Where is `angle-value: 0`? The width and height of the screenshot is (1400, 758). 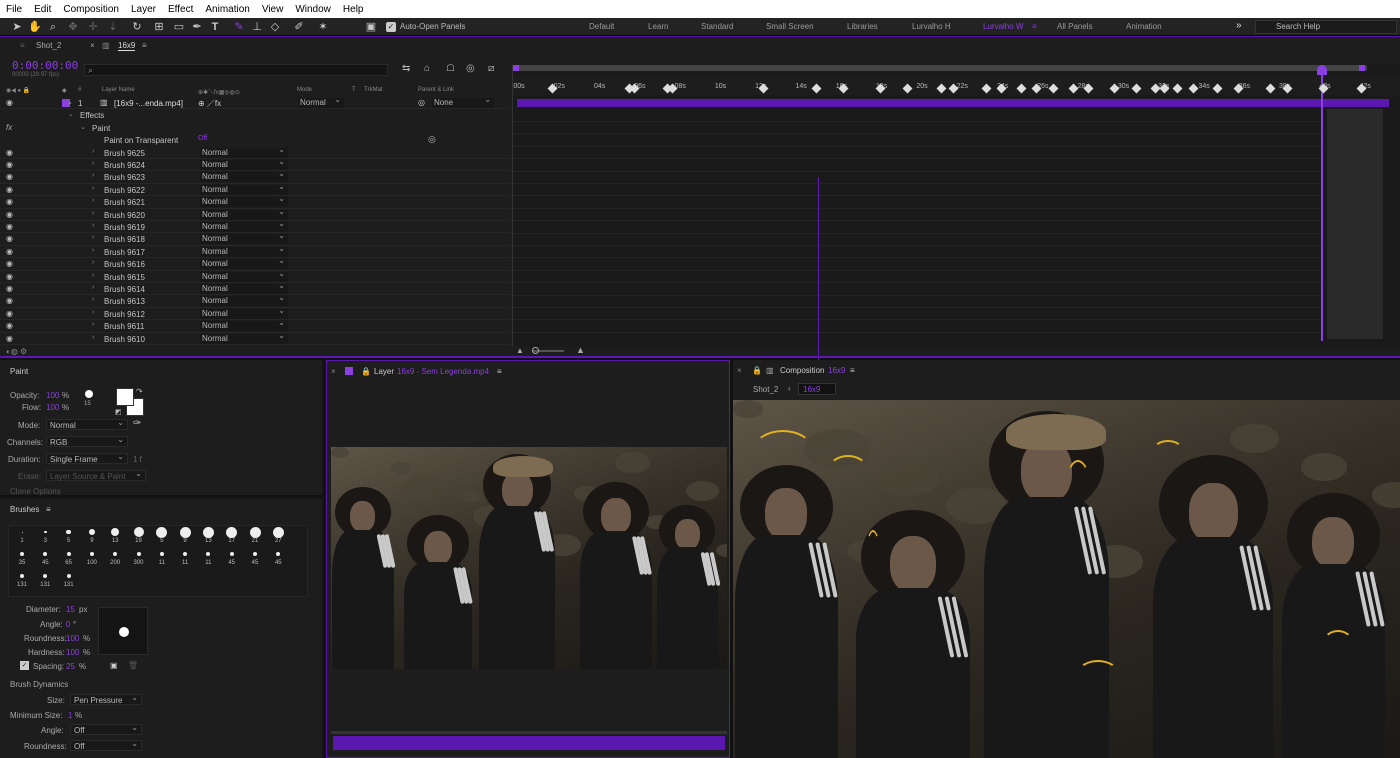
angle-value: 0 is located at coordinates (68, 624).